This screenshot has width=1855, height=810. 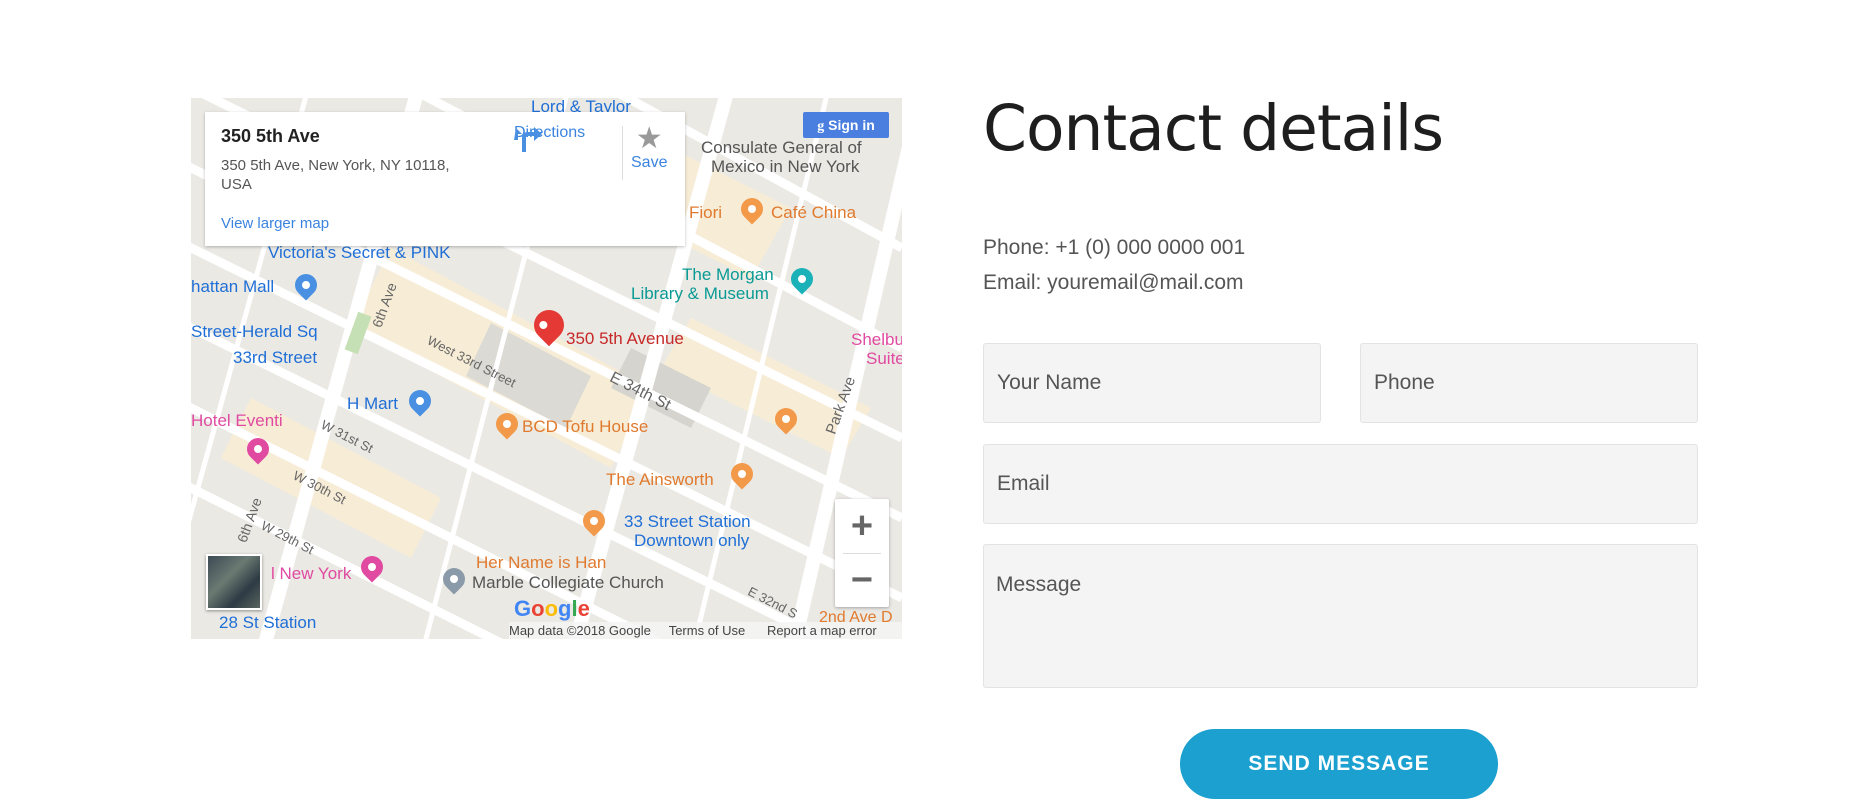 I want to click on email-input, so click(x=1340, y=484).